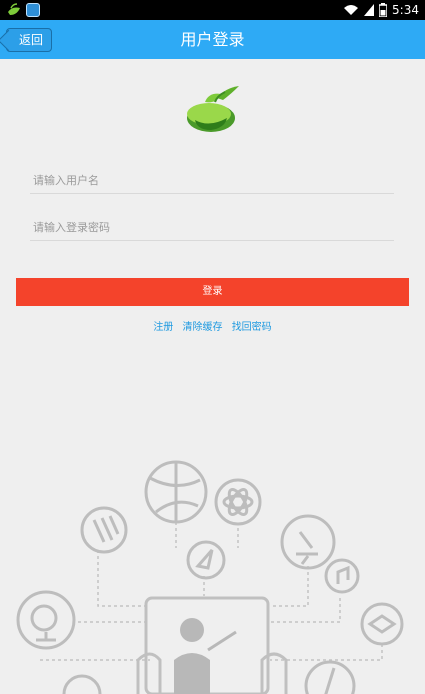  What do you see at coordinates (203, 327) in the screenshot?
I see `clear-cache-link: 清除缓存` at bounding box center [203, 327].